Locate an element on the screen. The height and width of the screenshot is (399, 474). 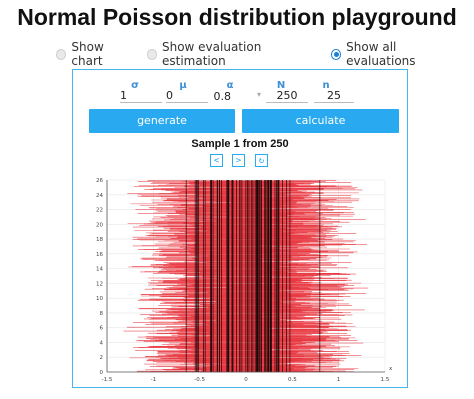
n-sample-input is located at coordinates (334, 96).